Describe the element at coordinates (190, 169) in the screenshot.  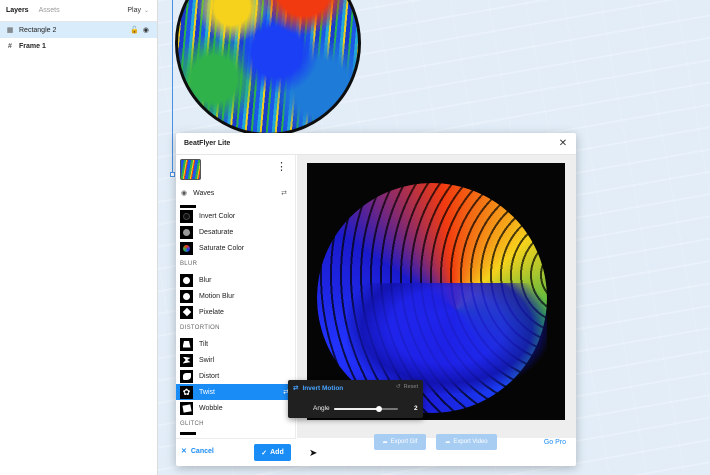
I see `layer-thumbnail` at that location.